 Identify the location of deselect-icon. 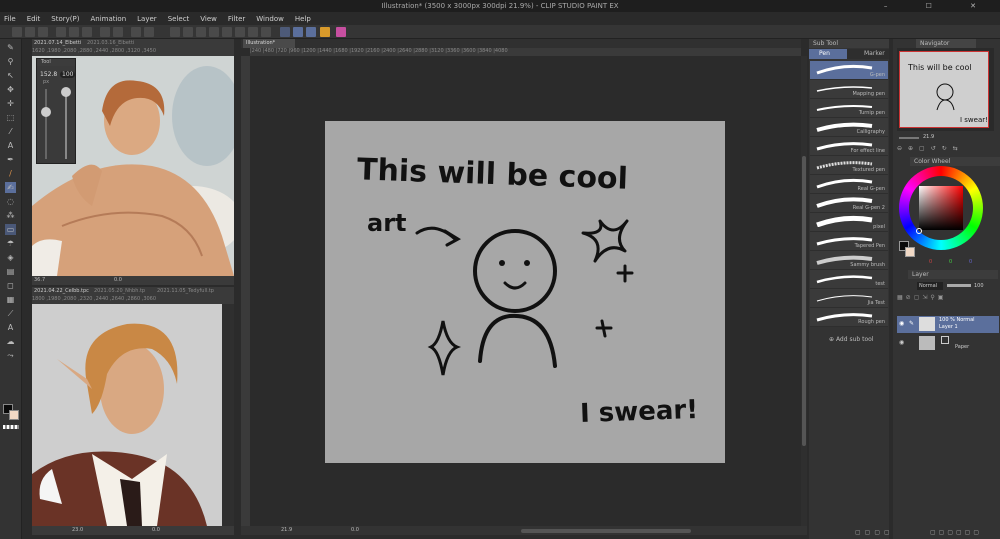
(214, 32).